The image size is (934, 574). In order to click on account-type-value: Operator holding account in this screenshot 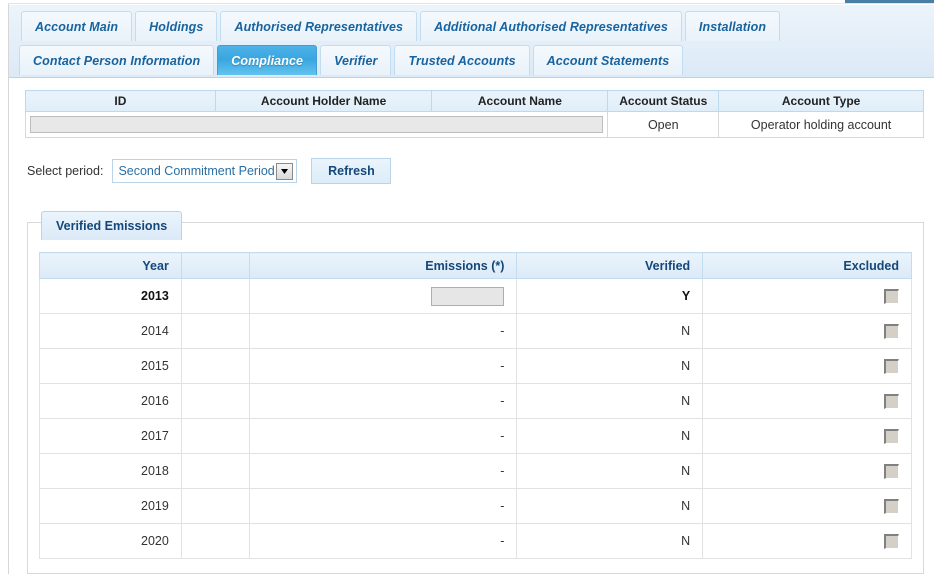, I will do `click(821, 124)`.